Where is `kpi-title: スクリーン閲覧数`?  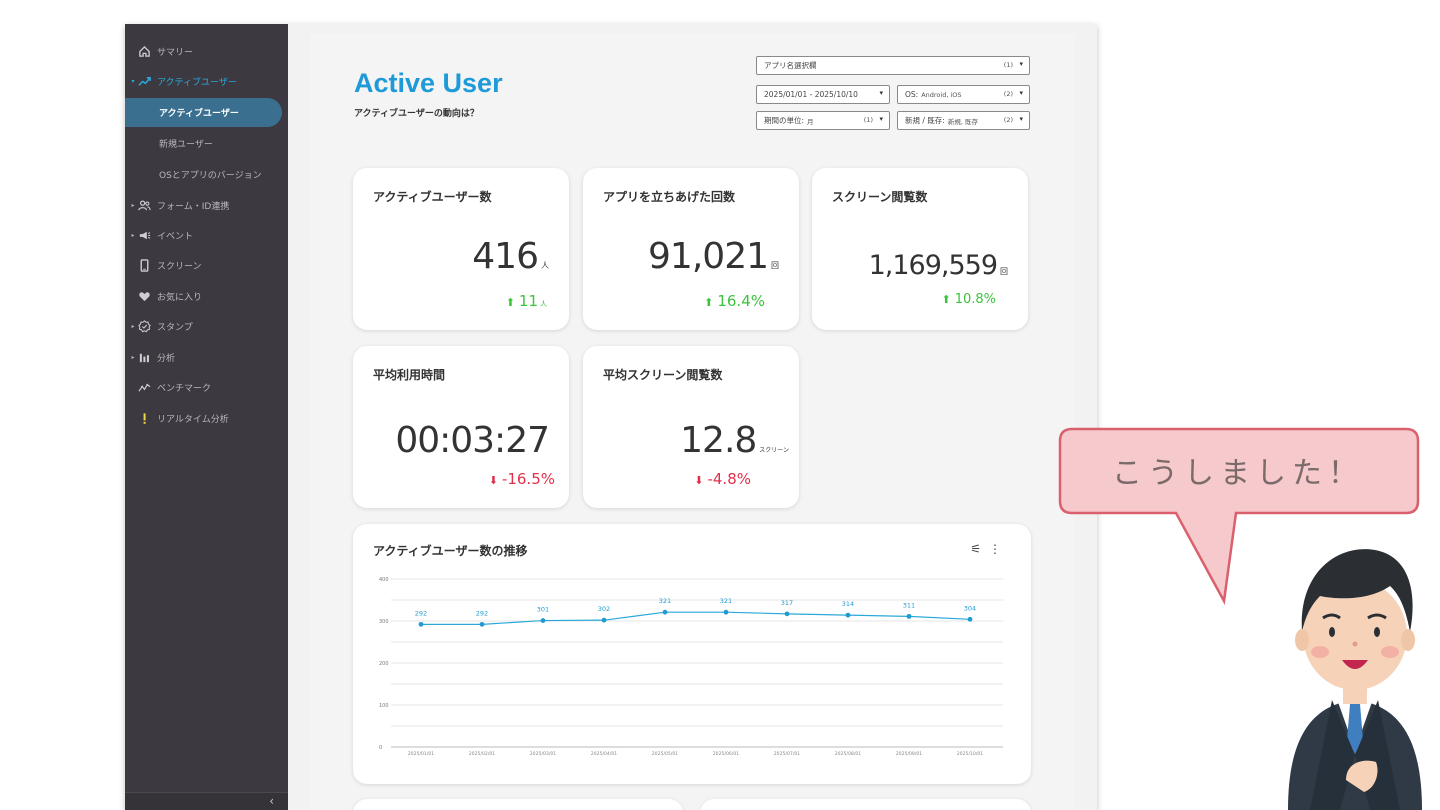 kpi-title: スクリーン閲覧数 is located at coordinates (880, 197).